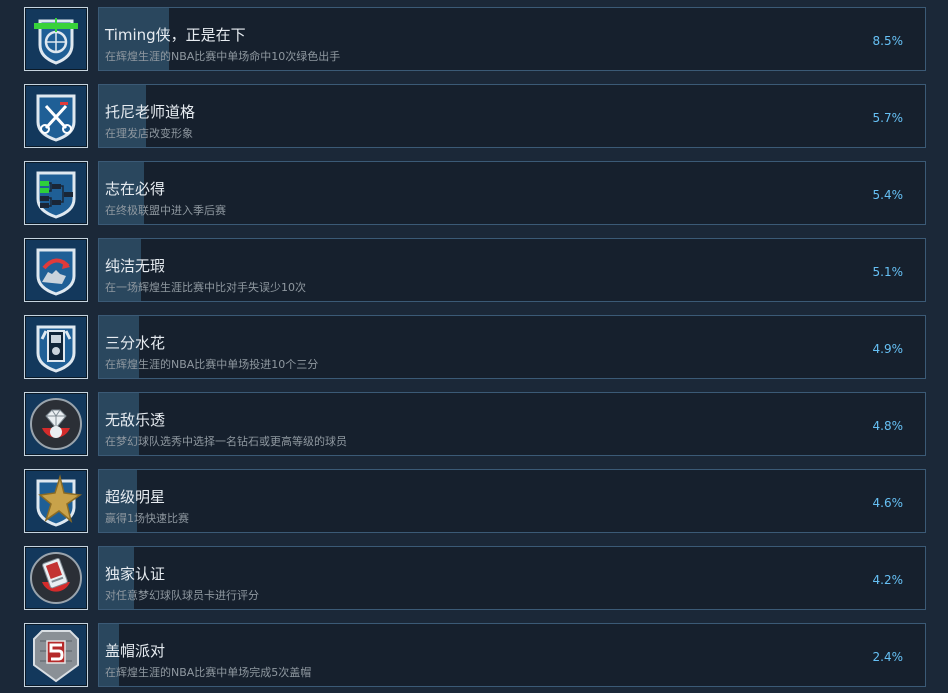 This screenshot has width=948, height=693. What do you see at coordinates (512, 424) in the screenshot?
I see `achievement-panel: 无敌乐透 在梦幻球队选秀中选择一名钻石或更高等级的球员 4.8%` at bounding box center [512, 424].